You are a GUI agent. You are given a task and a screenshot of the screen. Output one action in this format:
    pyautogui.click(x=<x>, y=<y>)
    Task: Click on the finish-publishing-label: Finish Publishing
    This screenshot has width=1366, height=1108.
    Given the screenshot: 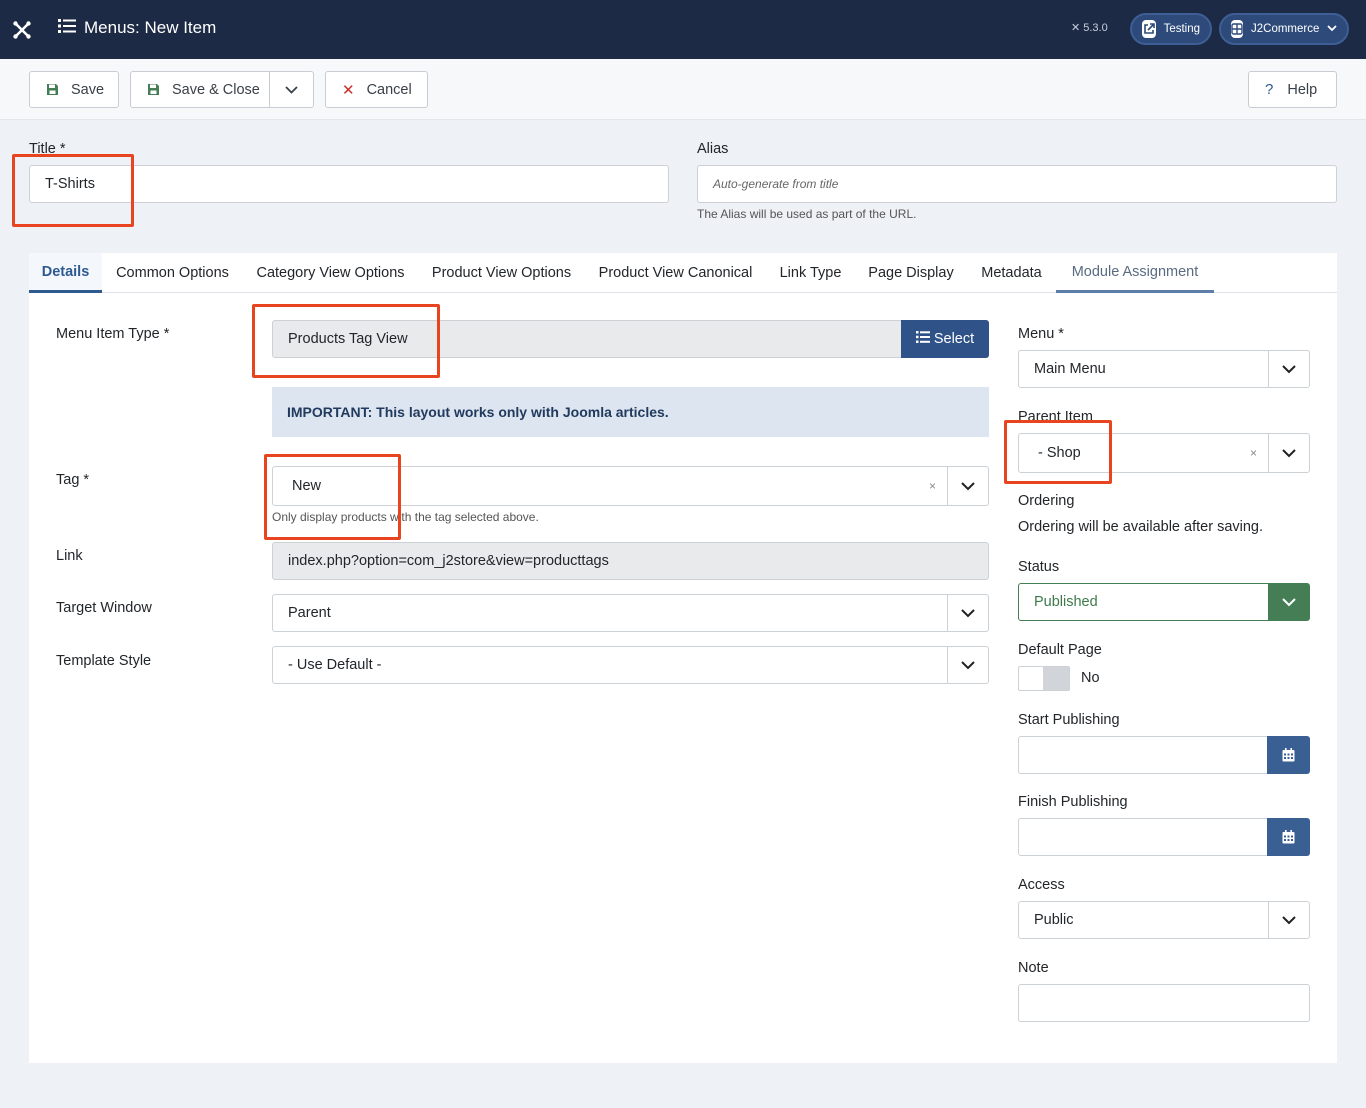 What is the action you would take?
    pyautogui.click(x=1073, y=802)
    